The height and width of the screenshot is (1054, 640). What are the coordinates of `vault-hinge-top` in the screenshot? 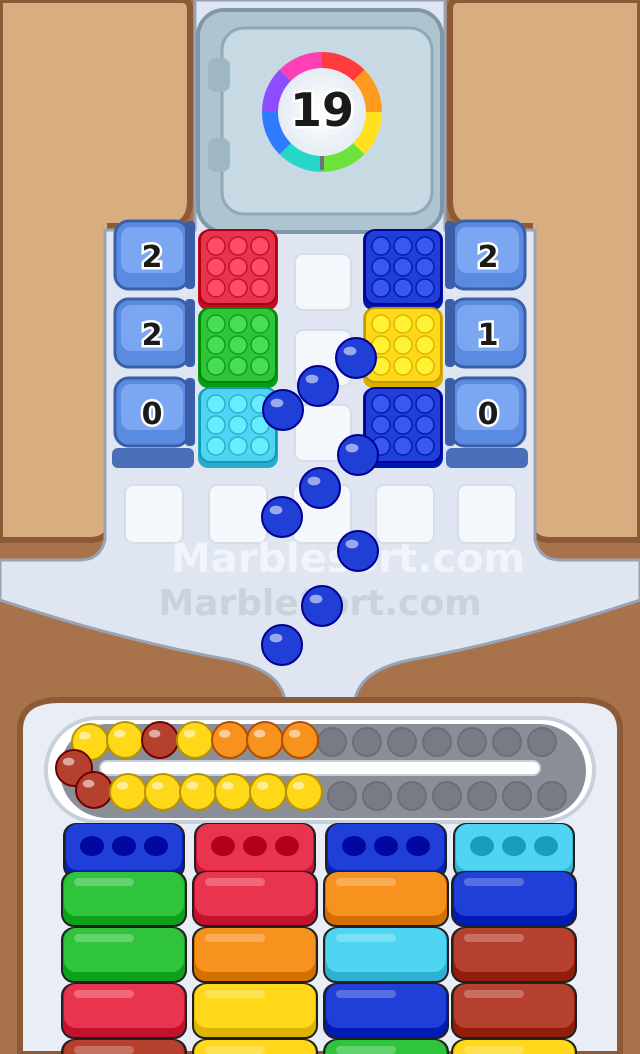 It's located at (219, 75).